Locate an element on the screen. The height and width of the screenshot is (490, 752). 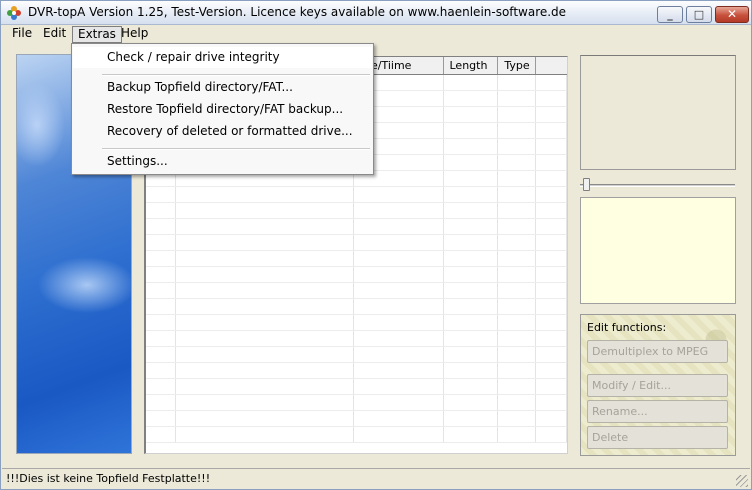
slider-thumb is located at coordinates (586, 184).